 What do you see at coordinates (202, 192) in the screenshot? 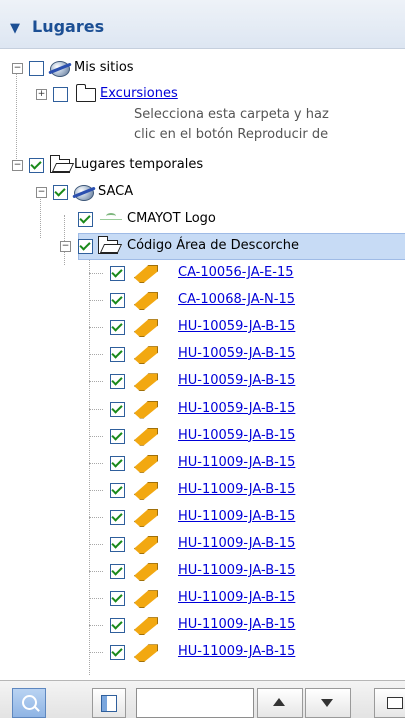
I see `tree-item-saca: − SACA` at bounding box center [202, 192].